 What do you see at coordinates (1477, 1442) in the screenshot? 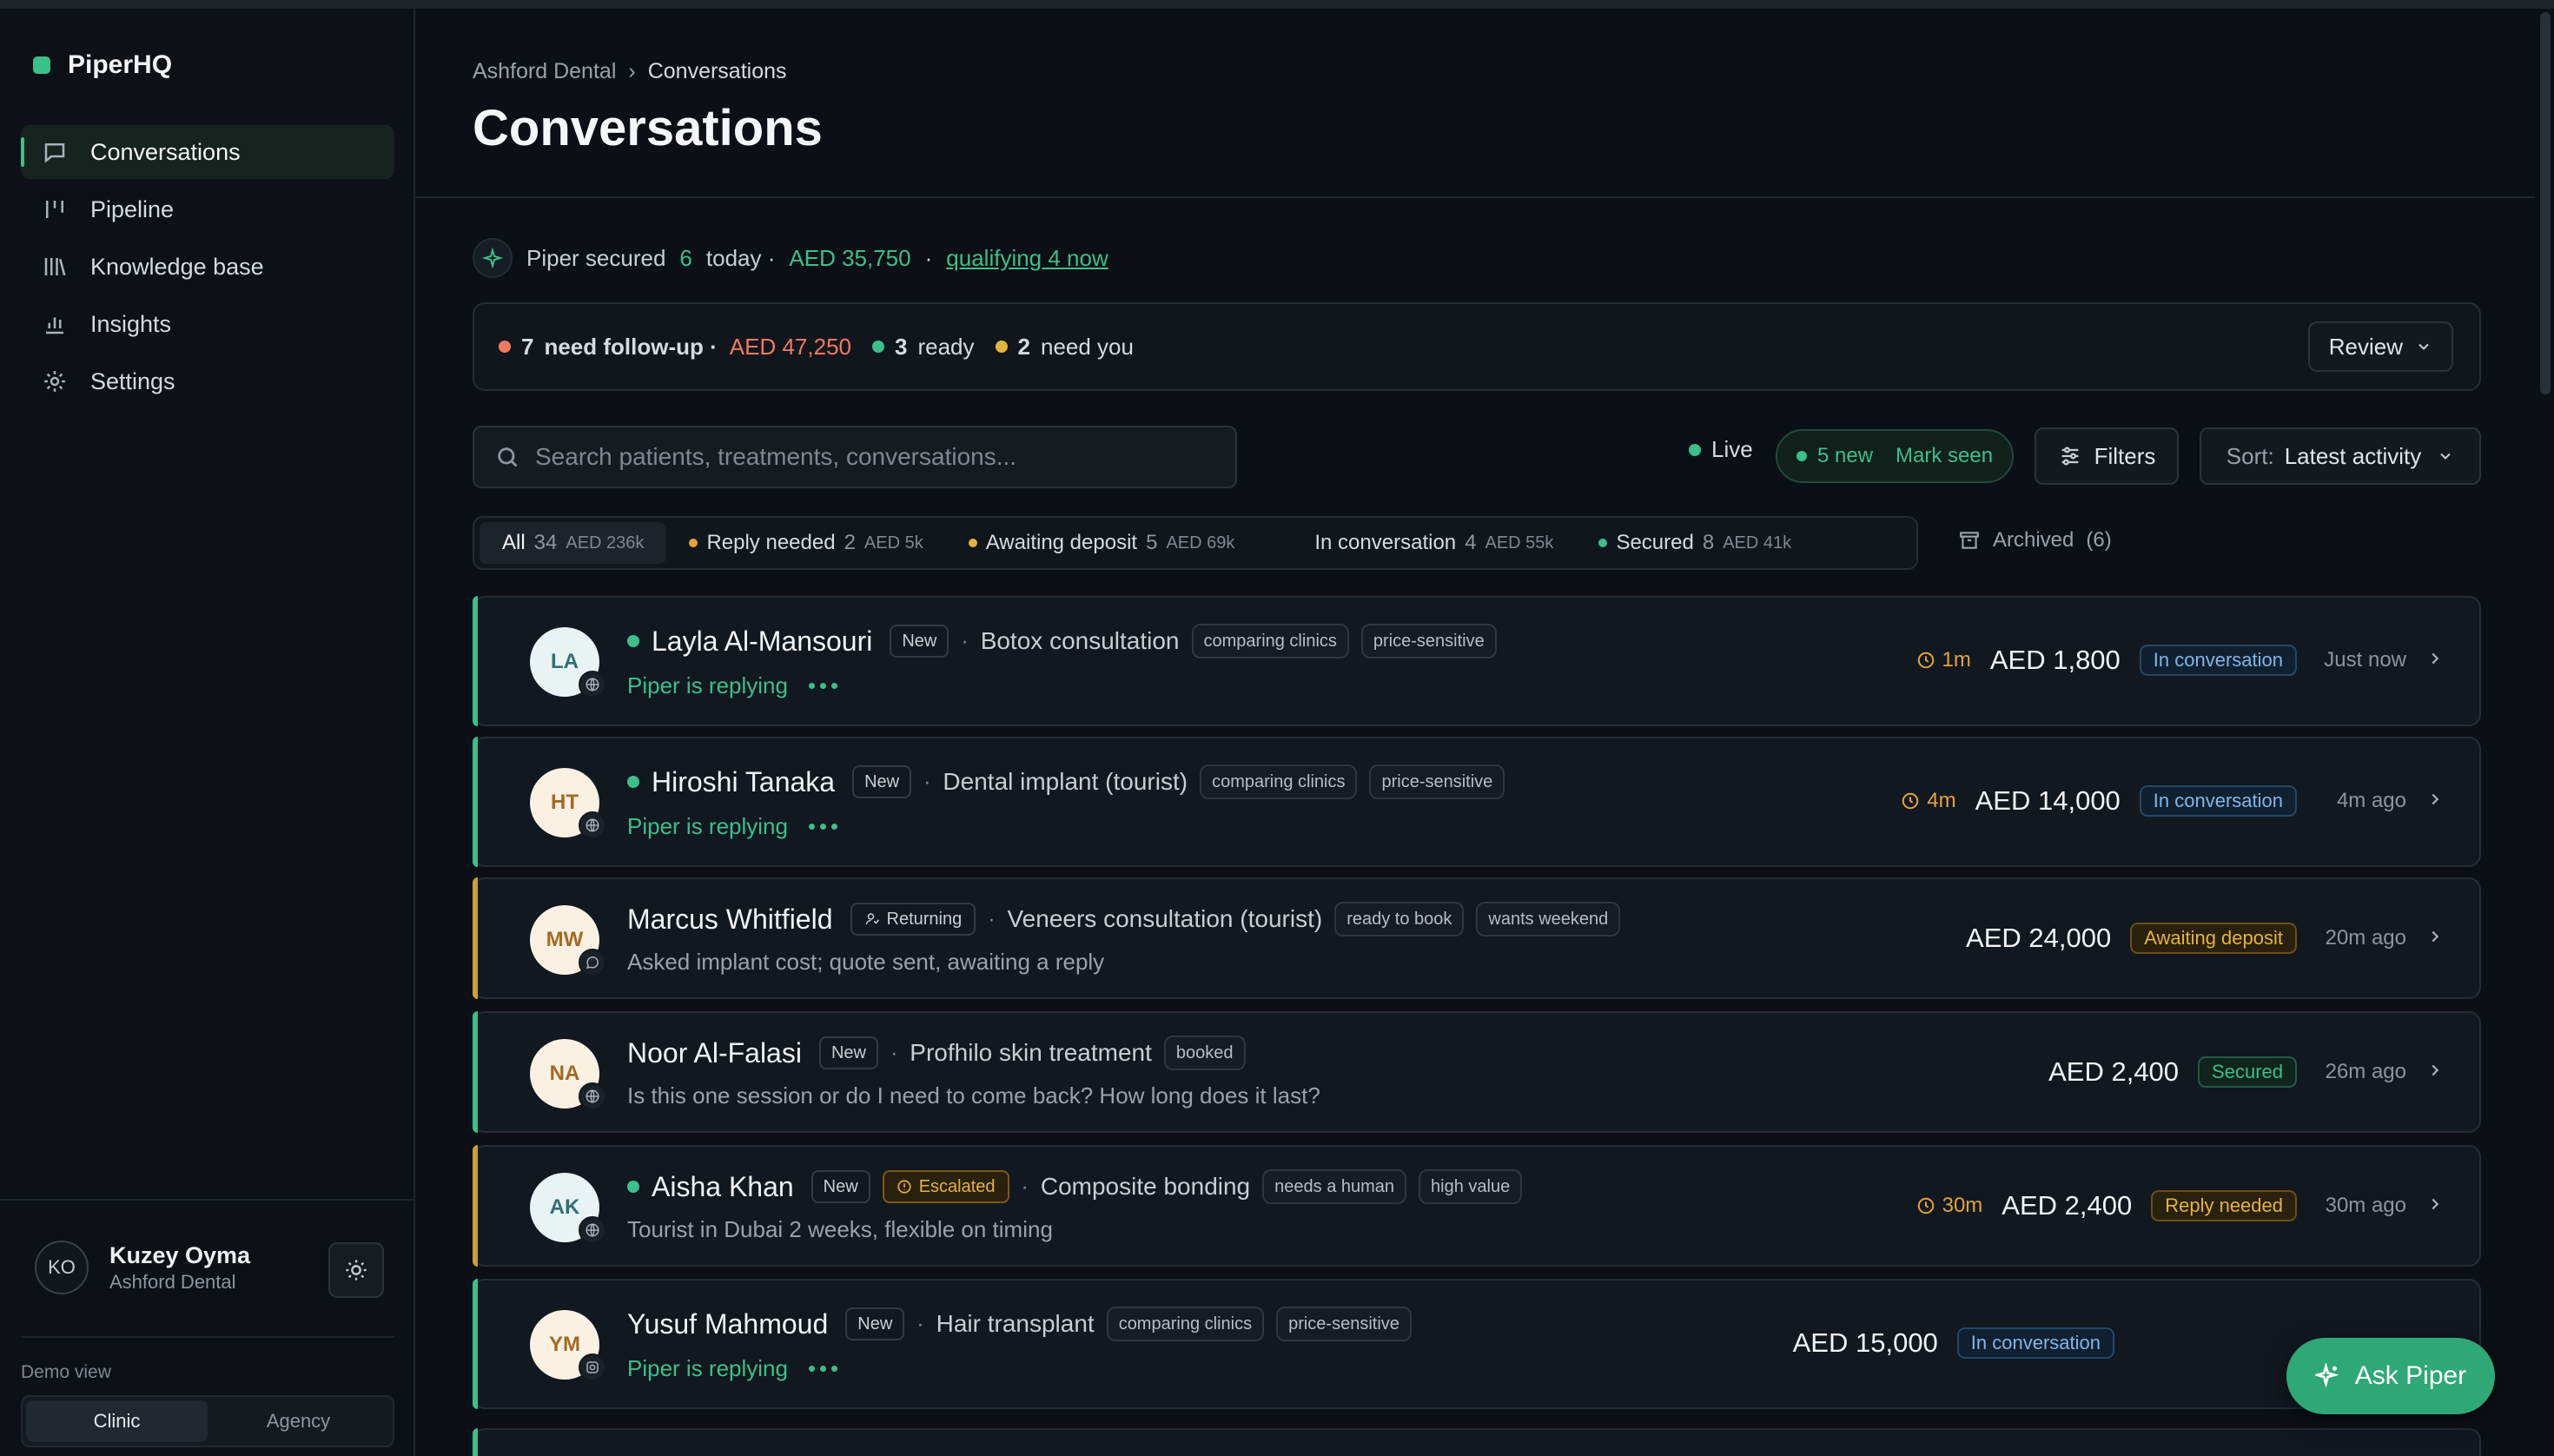
I see `conversation-row` at bounding box center [1477, 1442].